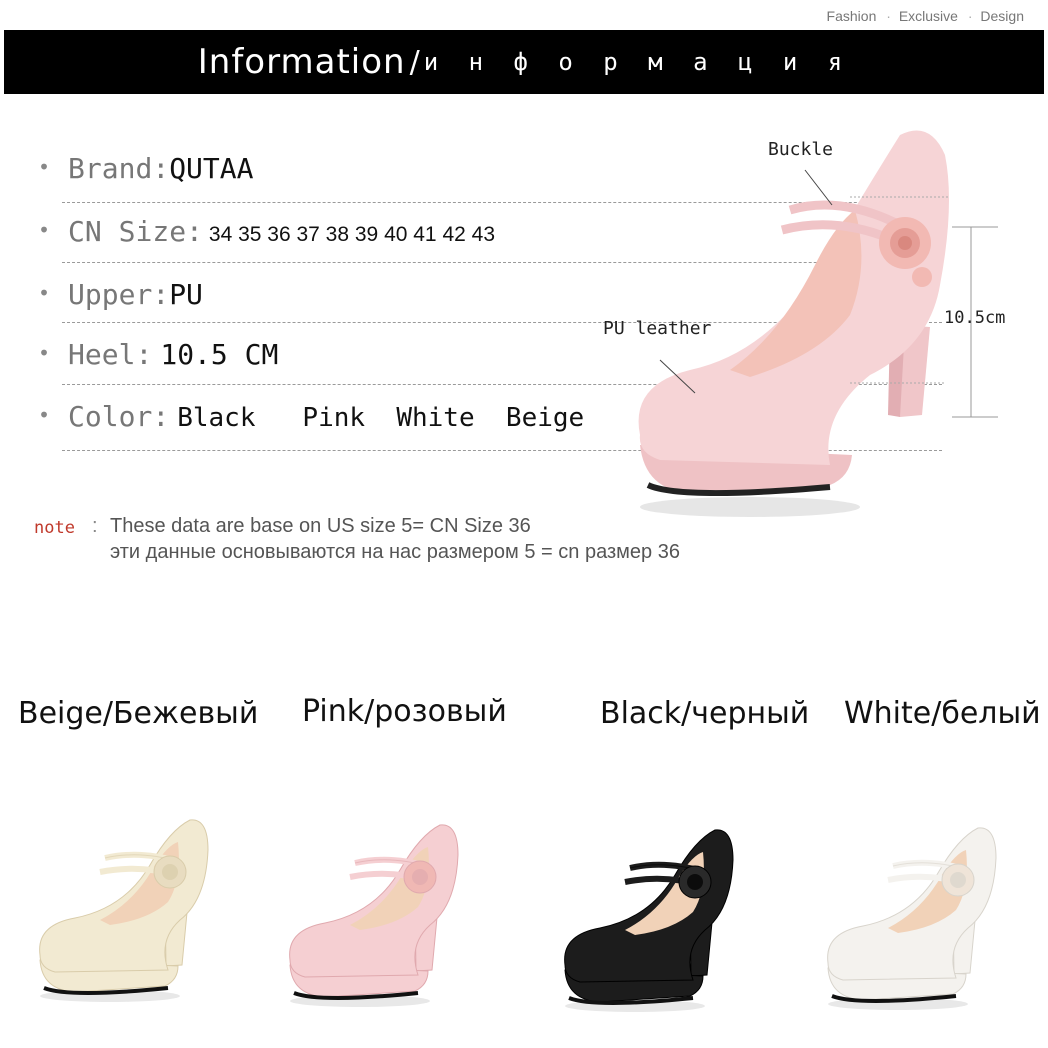 Image resolution: width=1048 pixels, height=1048 pixels. Describe the element at coordinates (95, 526) in the screenshot. I see `note-colon: :` at that location.